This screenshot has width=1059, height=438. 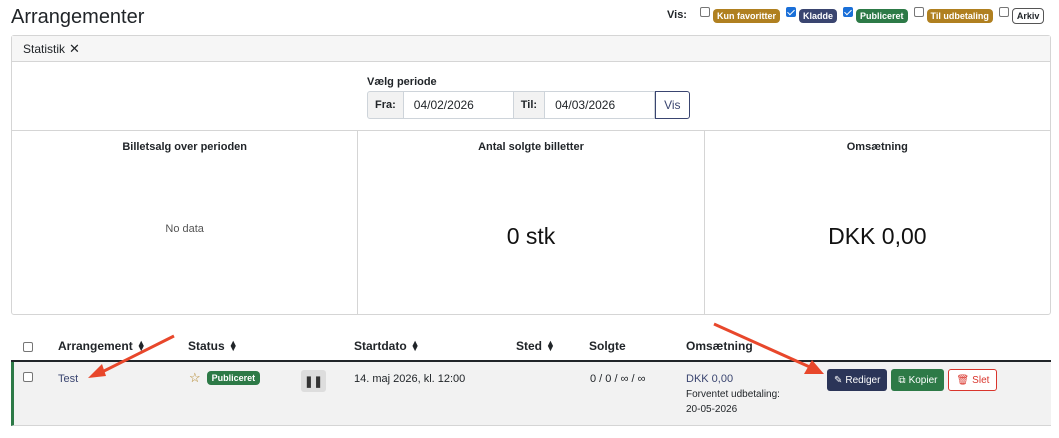 What do you see at coordinates (28, 347) in the screenshot?
I see `select-all-checkbox` at bounding box center [28, 347].